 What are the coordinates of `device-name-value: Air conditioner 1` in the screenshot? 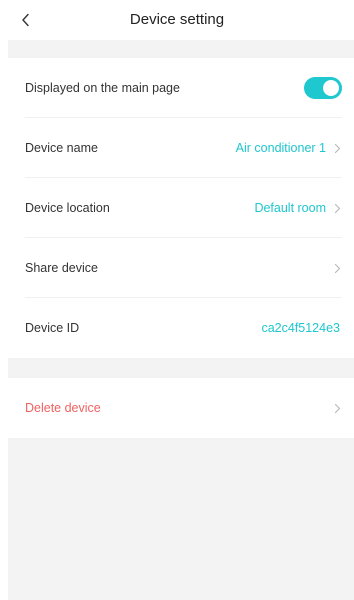 It's located at (280, 148).